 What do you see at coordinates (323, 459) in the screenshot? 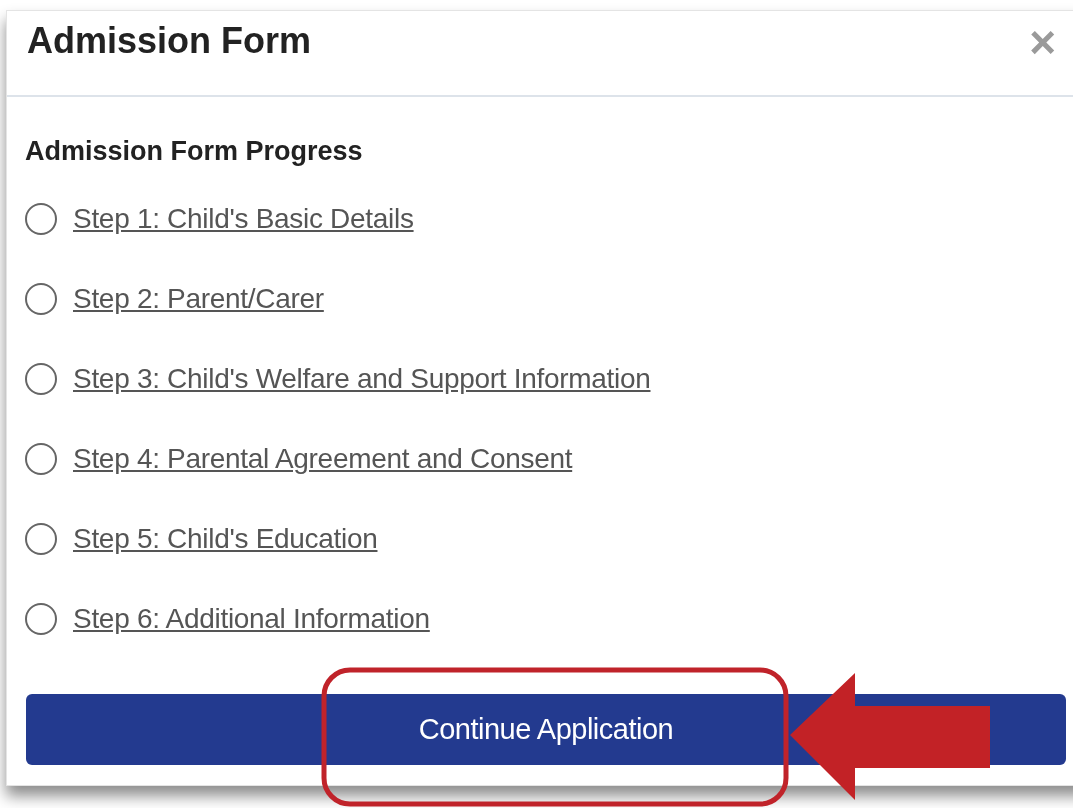
I see `step-link: Step 4: Parental Agreement and Consent` at bounding box center [323, 459].